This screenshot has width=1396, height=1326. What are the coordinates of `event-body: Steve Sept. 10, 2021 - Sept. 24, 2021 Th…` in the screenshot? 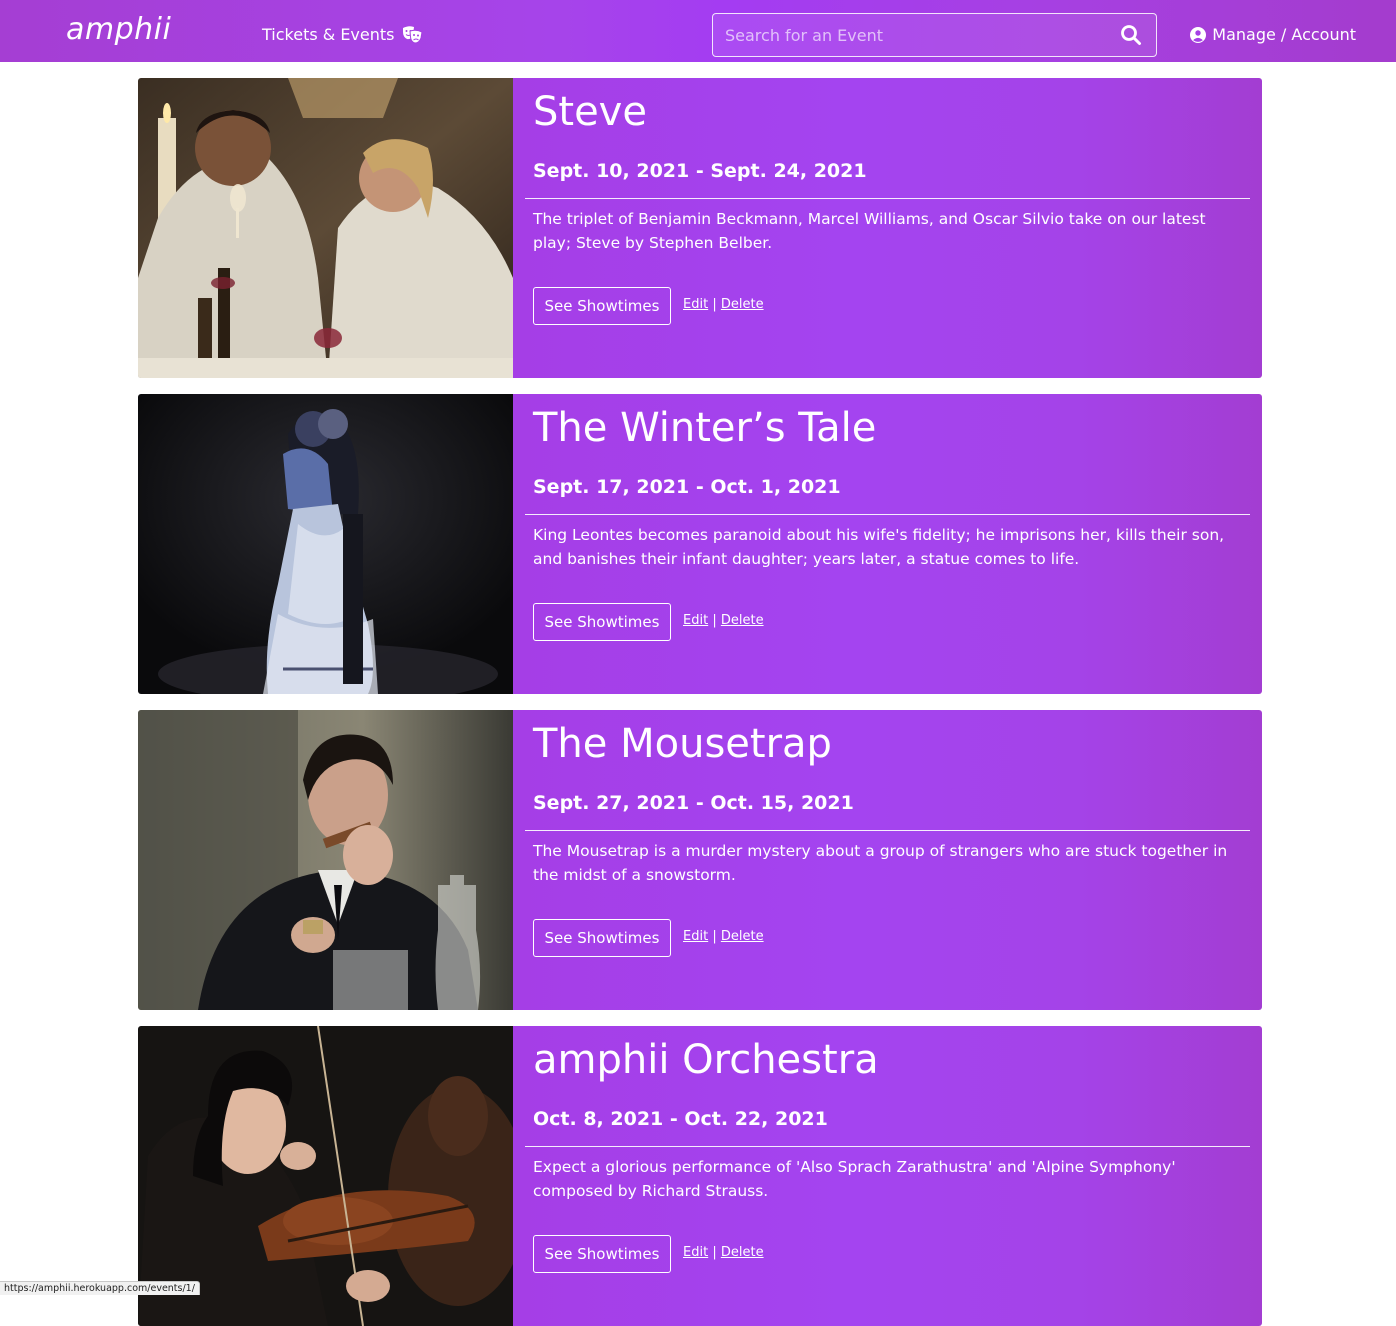 It's located at (887, 228).